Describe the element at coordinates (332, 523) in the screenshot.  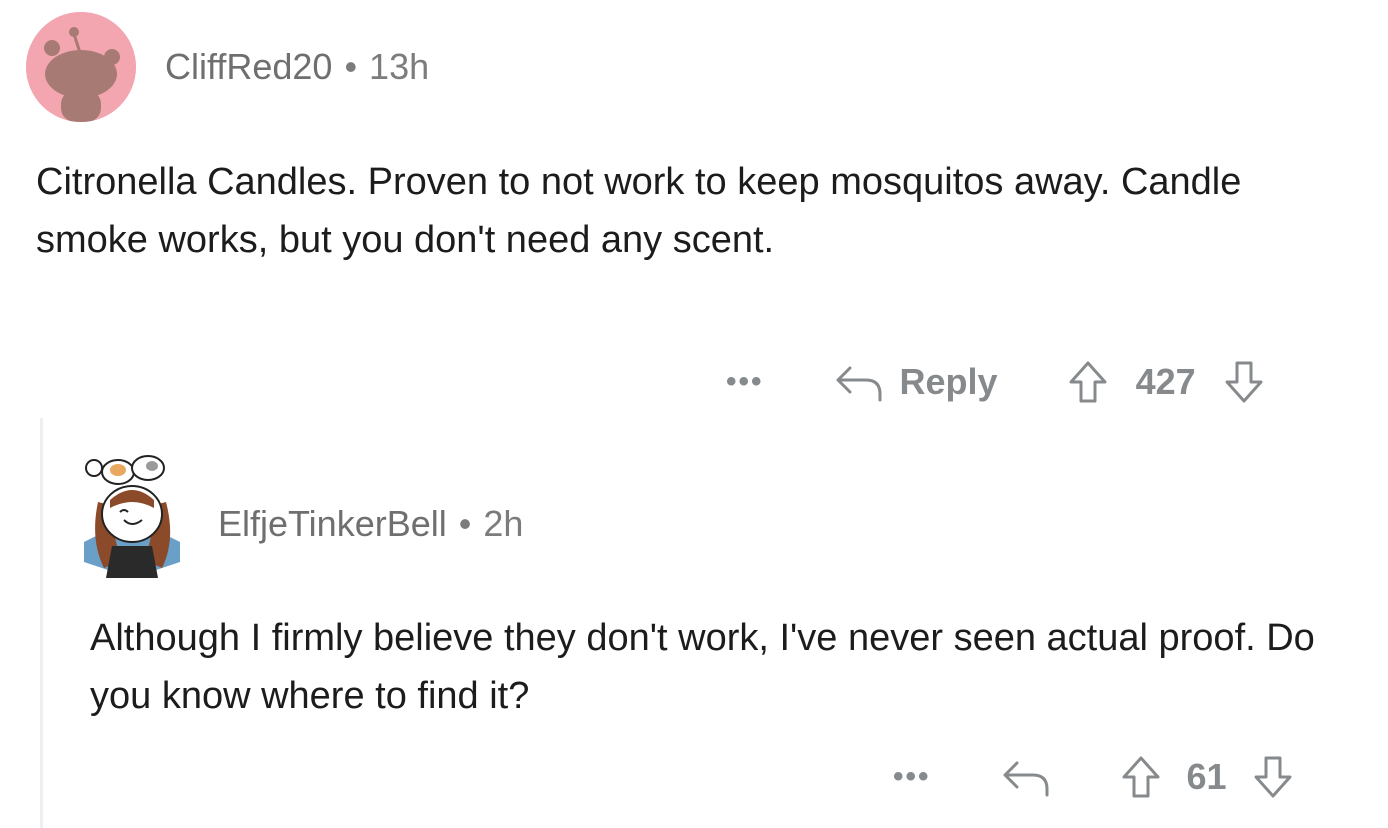
I see `reply-author-name: ElfjeTinkerBell` at that location.